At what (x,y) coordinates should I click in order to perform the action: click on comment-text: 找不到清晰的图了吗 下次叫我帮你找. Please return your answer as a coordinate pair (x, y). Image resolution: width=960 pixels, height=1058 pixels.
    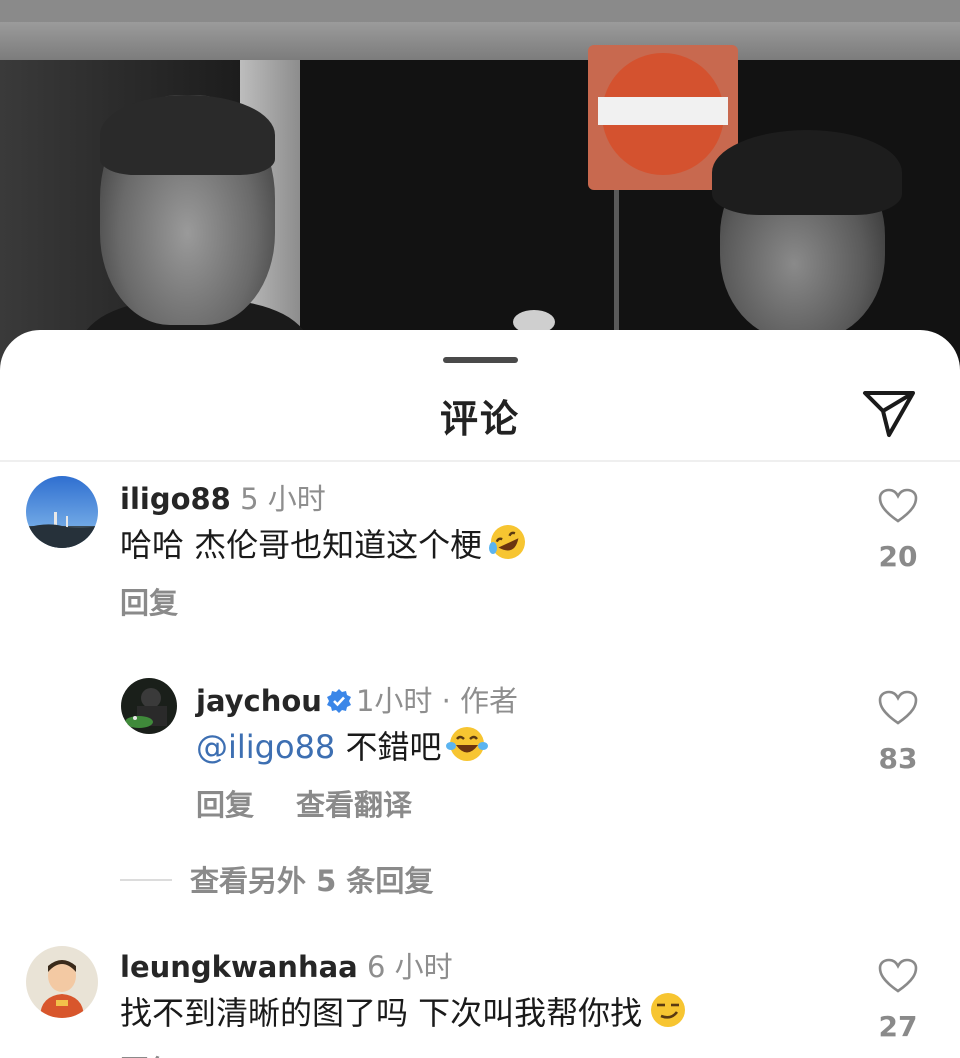
    Looking at the image, I should click on (405, 1013).